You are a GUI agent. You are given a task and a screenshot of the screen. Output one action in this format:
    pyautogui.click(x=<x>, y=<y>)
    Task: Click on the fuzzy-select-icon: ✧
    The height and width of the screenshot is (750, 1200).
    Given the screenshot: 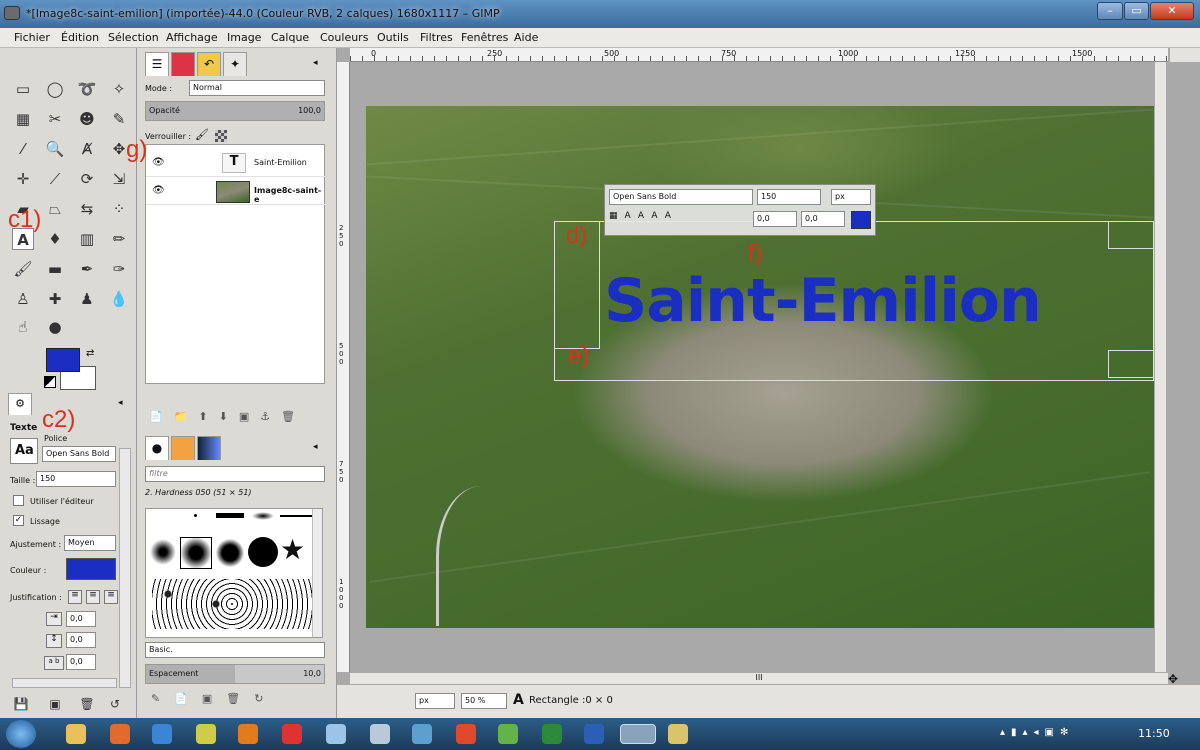 What is the action you would take?
    pyautogui.click(x=119, y=89)
    